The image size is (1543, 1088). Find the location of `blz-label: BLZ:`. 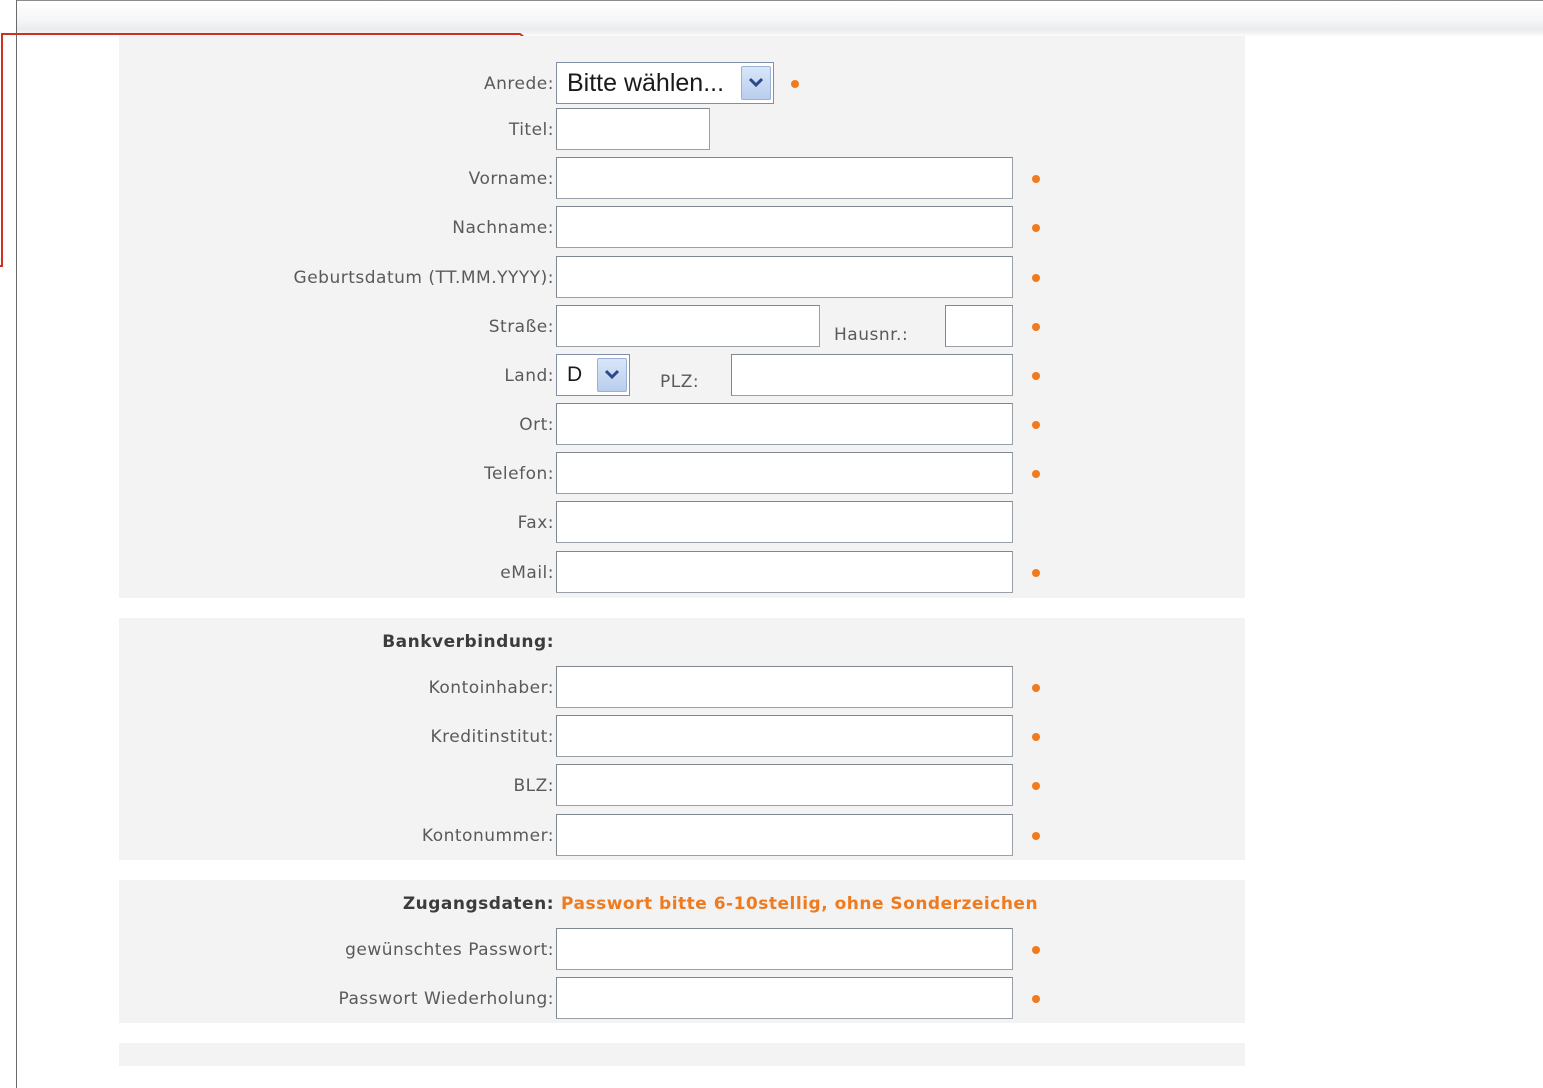

blz-label: BLZ: is located at coordinates (533, 786).